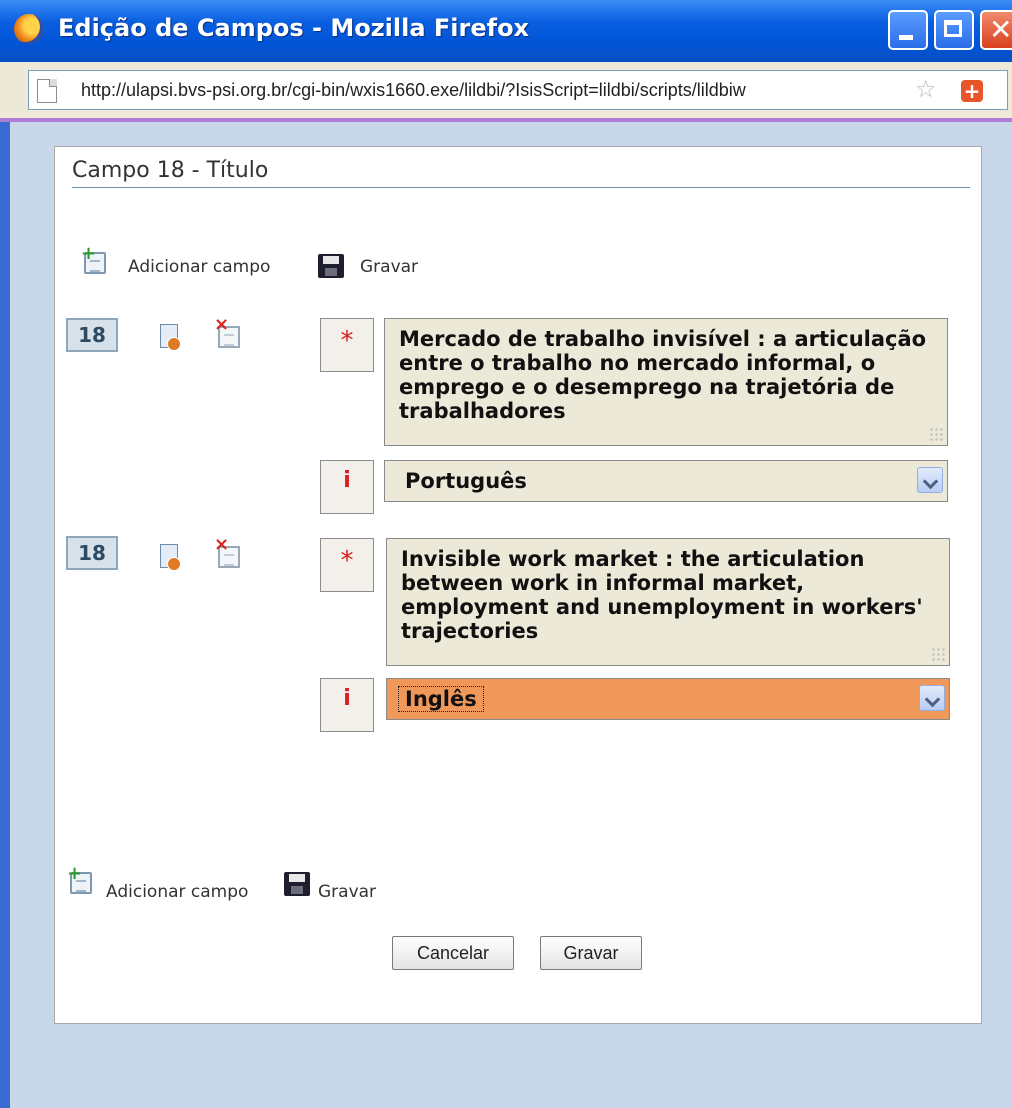 This screenshot has width=1012, height=1108. What do you see at coordinates (347, 487) in the screenshot?
I see `lang-marker-1: i` at bounding box center [347, 487].